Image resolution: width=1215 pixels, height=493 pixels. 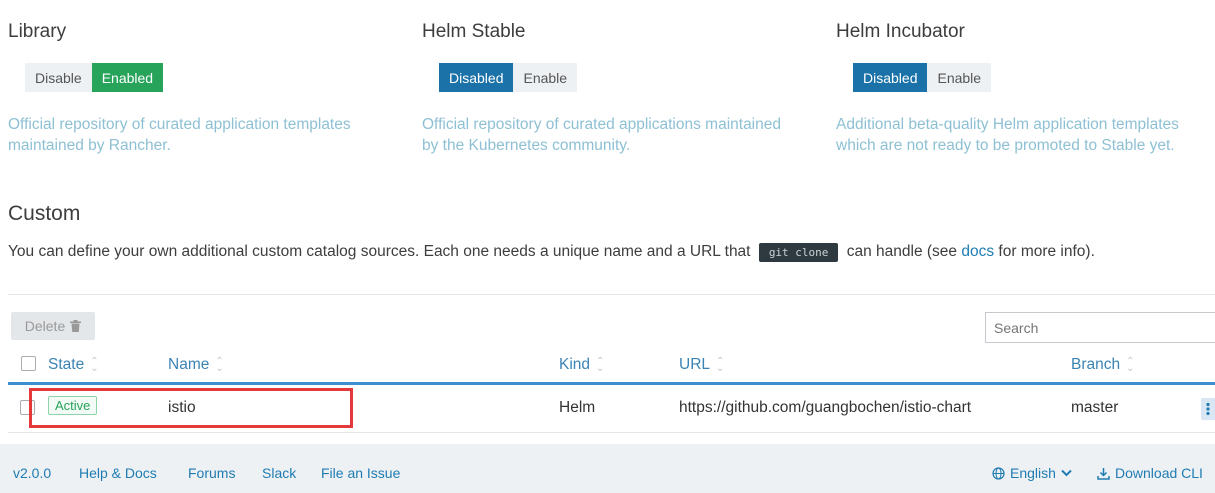 I want to click on branch-header: Branch ⌃ ⌄, so click(x=1103, y=365).